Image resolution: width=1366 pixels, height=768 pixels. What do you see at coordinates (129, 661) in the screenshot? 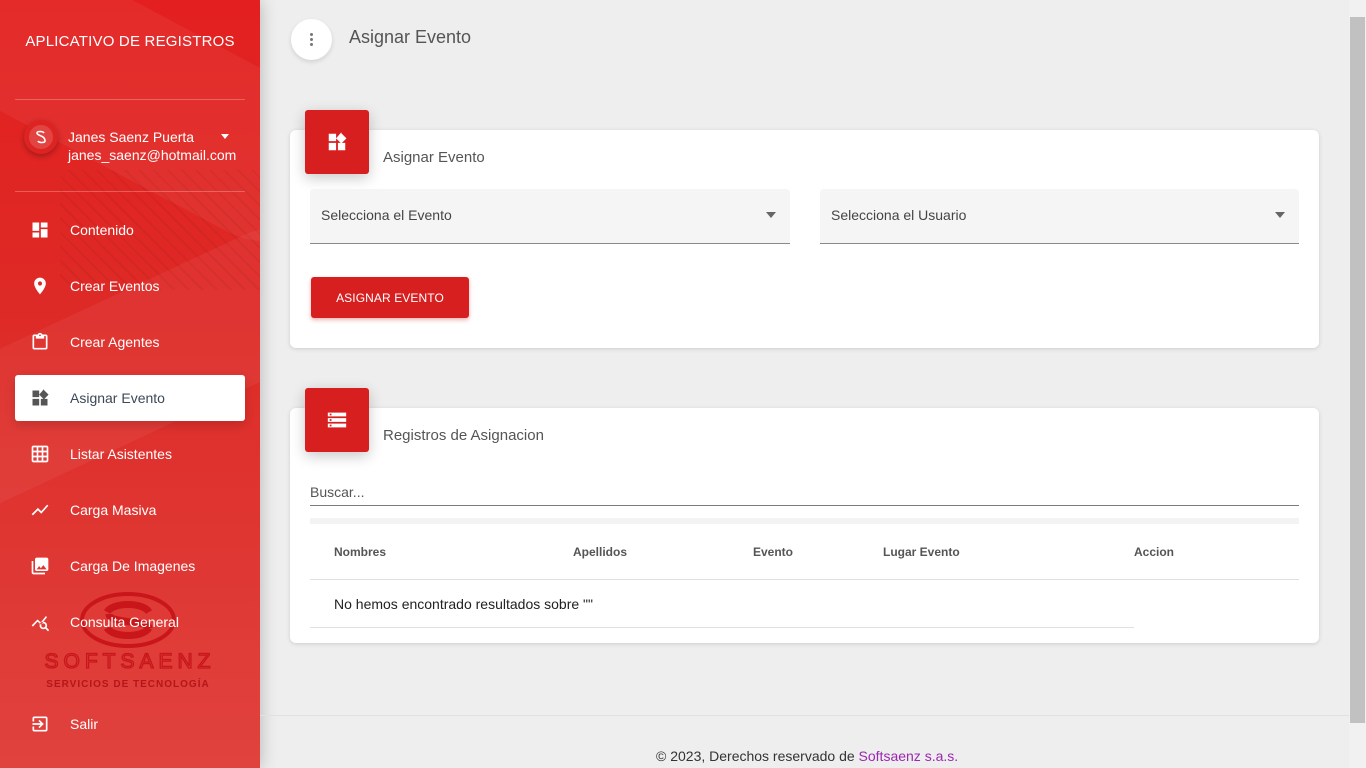
I see `svg-text: SOFTSAENZ` at bounding box center [129, 661].